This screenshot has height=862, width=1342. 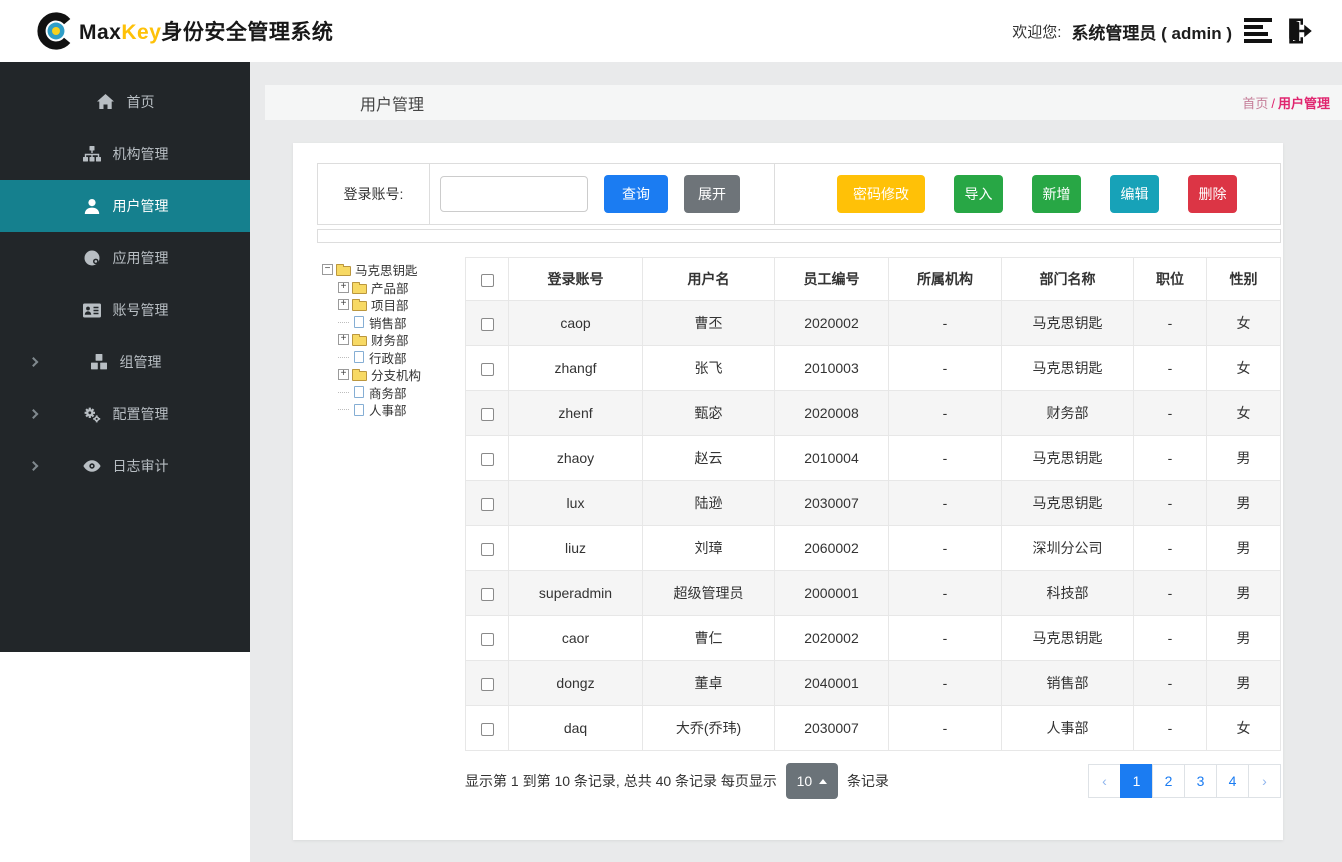 What do you see at coordinates (1104, 781) in the screenshot?
I see `pagination-prev: ‹` at bounding box center [1104, 781].